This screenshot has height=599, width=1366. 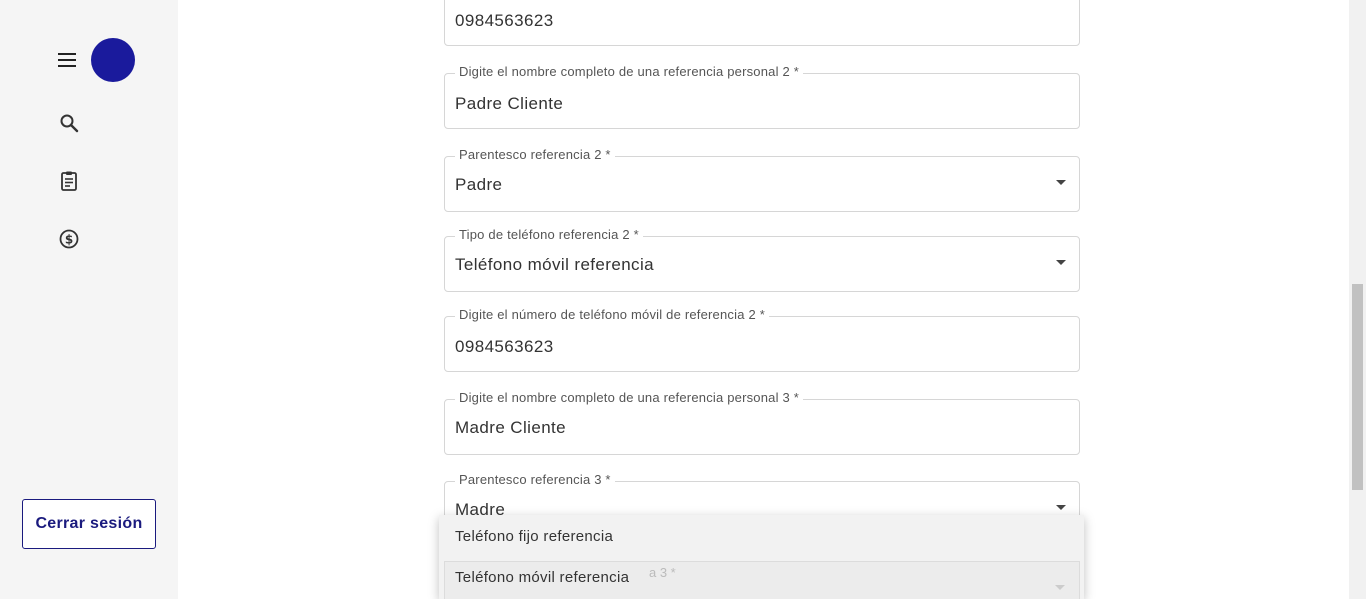 I want to click on field-value: Padre Cliente, so click(x=509, y=103).